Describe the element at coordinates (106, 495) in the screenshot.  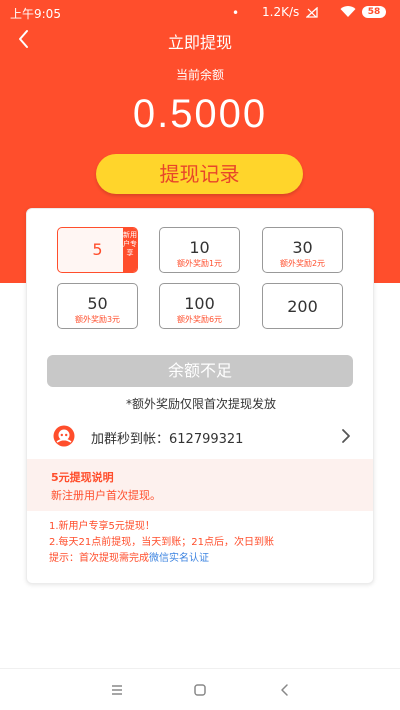
I see `explain-description: 新注册用户首次提现。` at that location.